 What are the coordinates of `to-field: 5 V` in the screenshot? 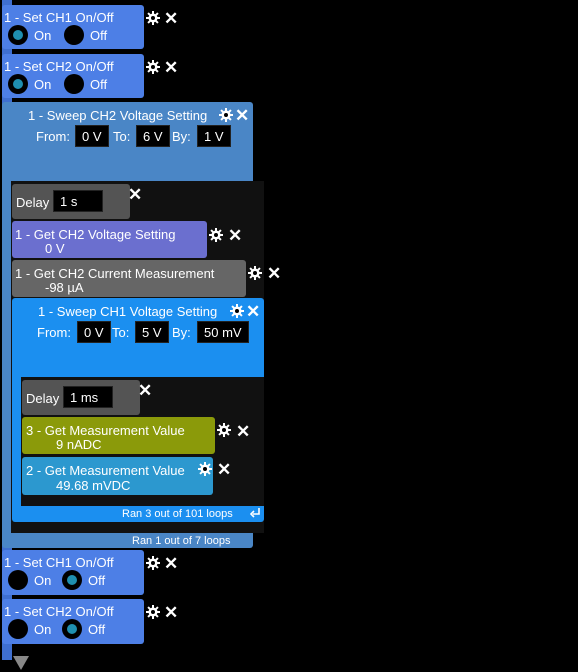 It's located at (152, 332).